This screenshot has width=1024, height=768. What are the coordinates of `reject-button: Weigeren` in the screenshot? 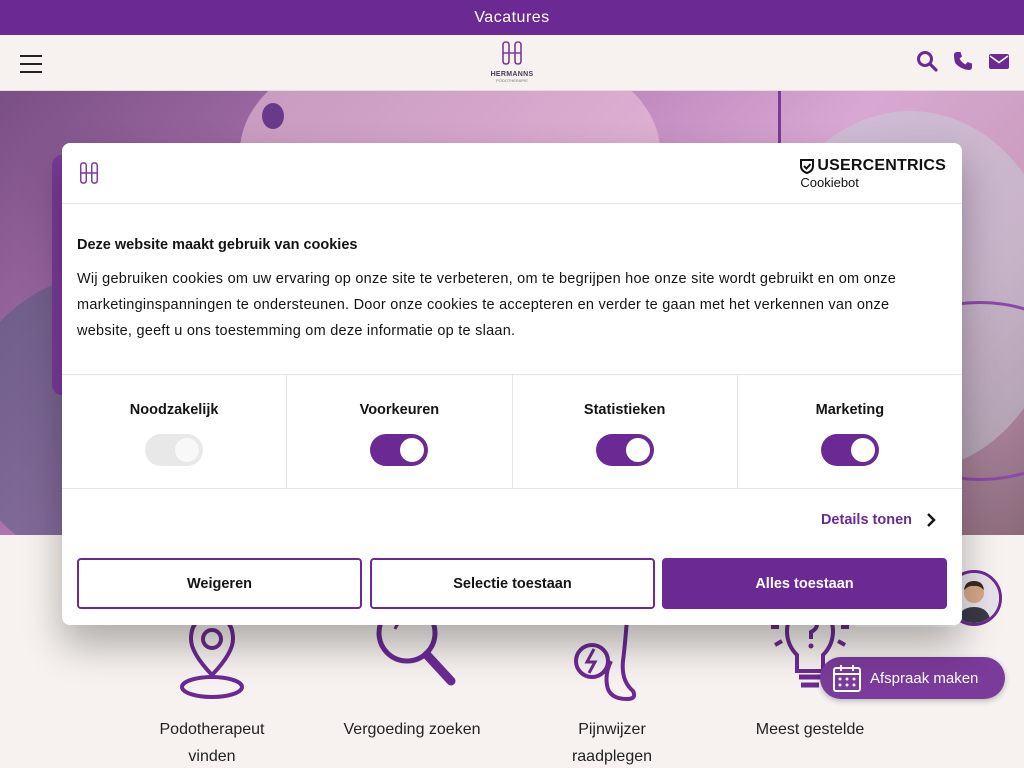 It's located at (219, 583).